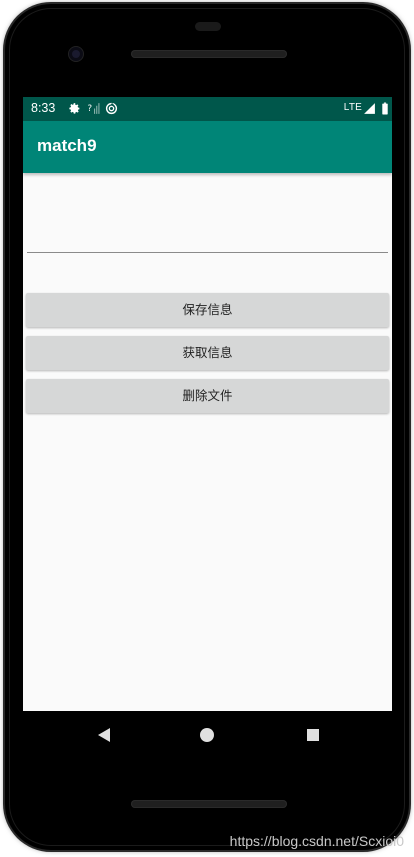  What do you see at coordinates (208, 26) in the screenshot?
I see `top-sensor` at bounding box center [208, 26].